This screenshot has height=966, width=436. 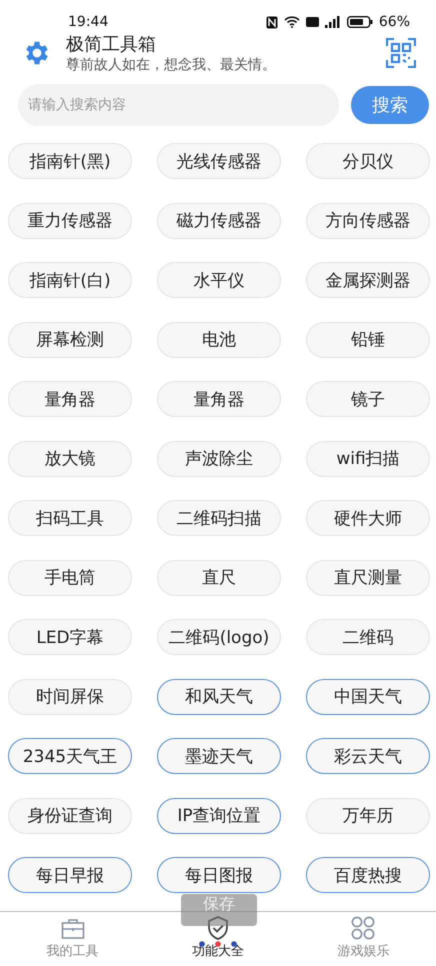 What do you see at coordinates (368, 816) in the screenshot?
I see `tool-button: 万年历` at bounding box center [368, 816].